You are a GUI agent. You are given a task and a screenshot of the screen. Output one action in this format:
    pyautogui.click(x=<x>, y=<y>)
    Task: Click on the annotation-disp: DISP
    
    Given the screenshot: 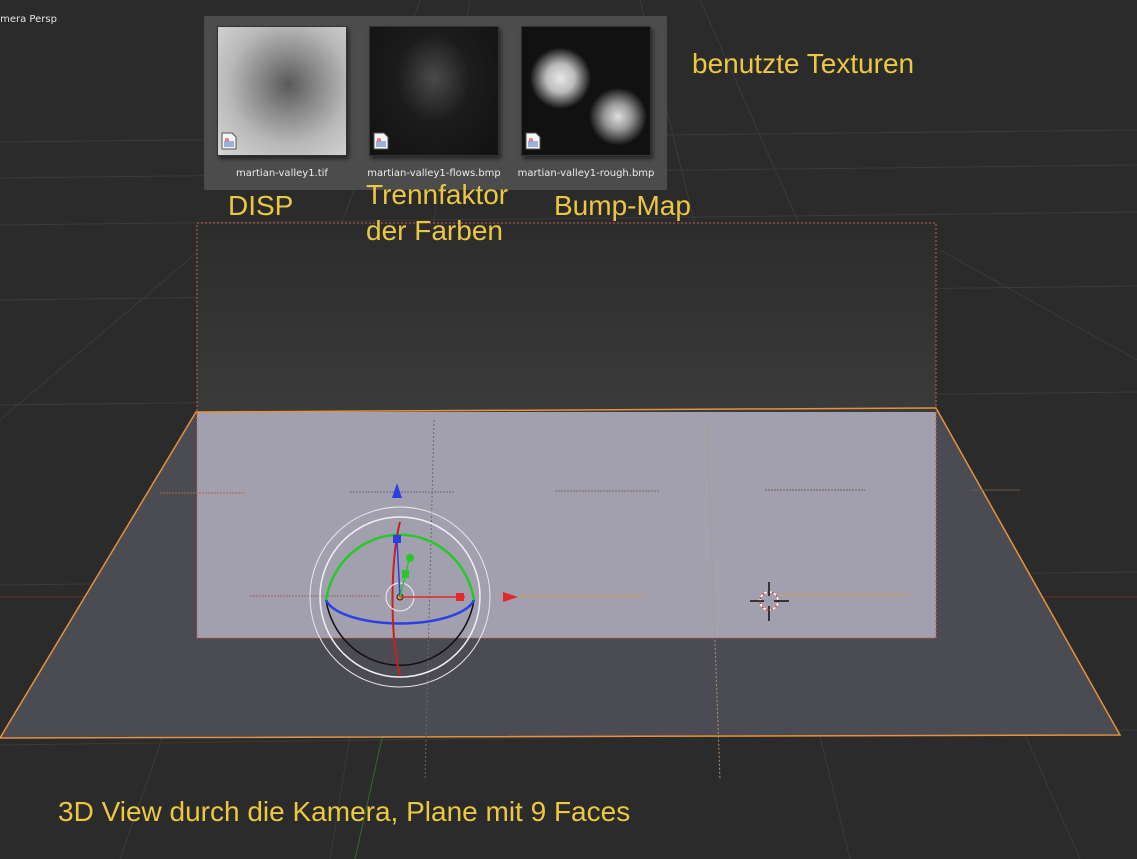 What is the action you would take?
    pyautogui.click(x=261, y=205)
    